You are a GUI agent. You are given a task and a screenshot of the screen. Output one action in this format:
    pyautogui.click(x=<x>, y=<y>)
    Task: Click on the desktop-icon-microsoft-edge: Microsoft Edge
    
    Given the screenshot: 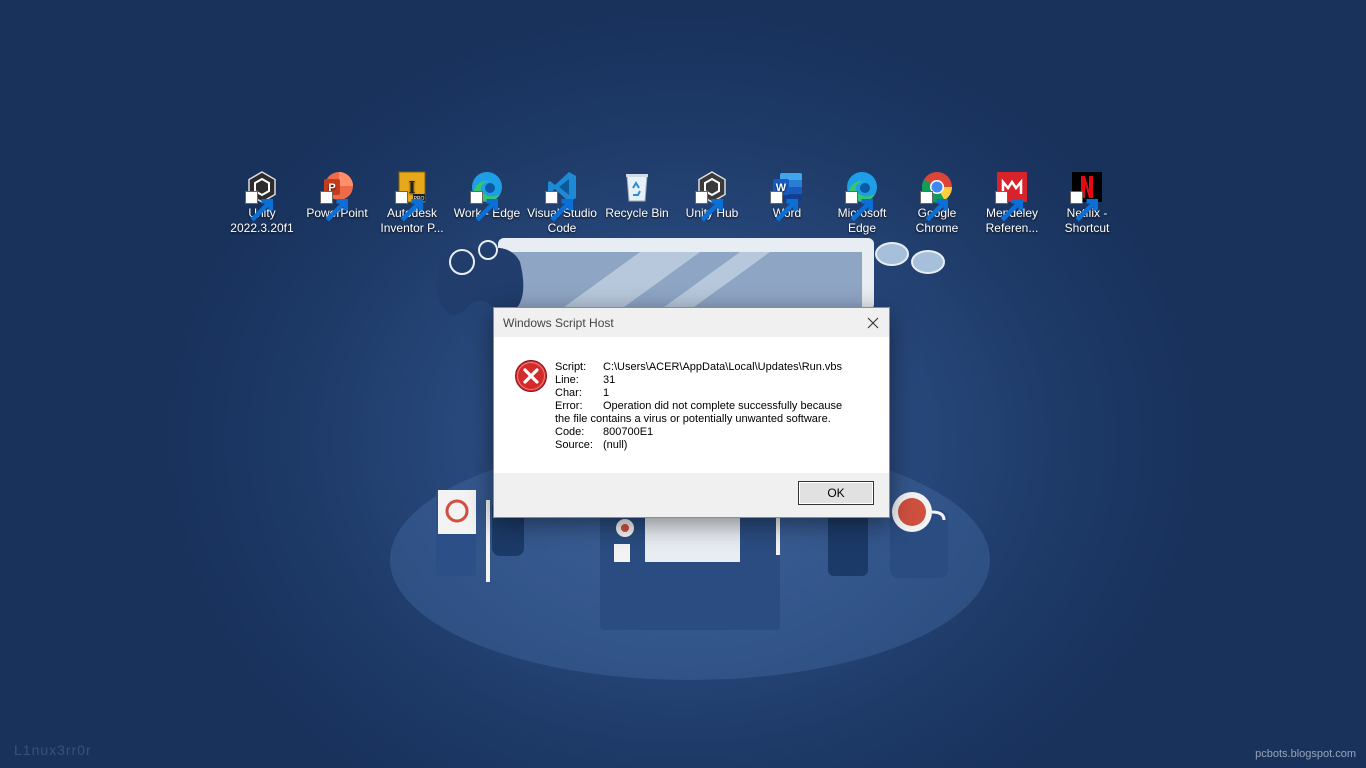 What is the action you would take?
    pyautogui.click(x=862, y=203)
    